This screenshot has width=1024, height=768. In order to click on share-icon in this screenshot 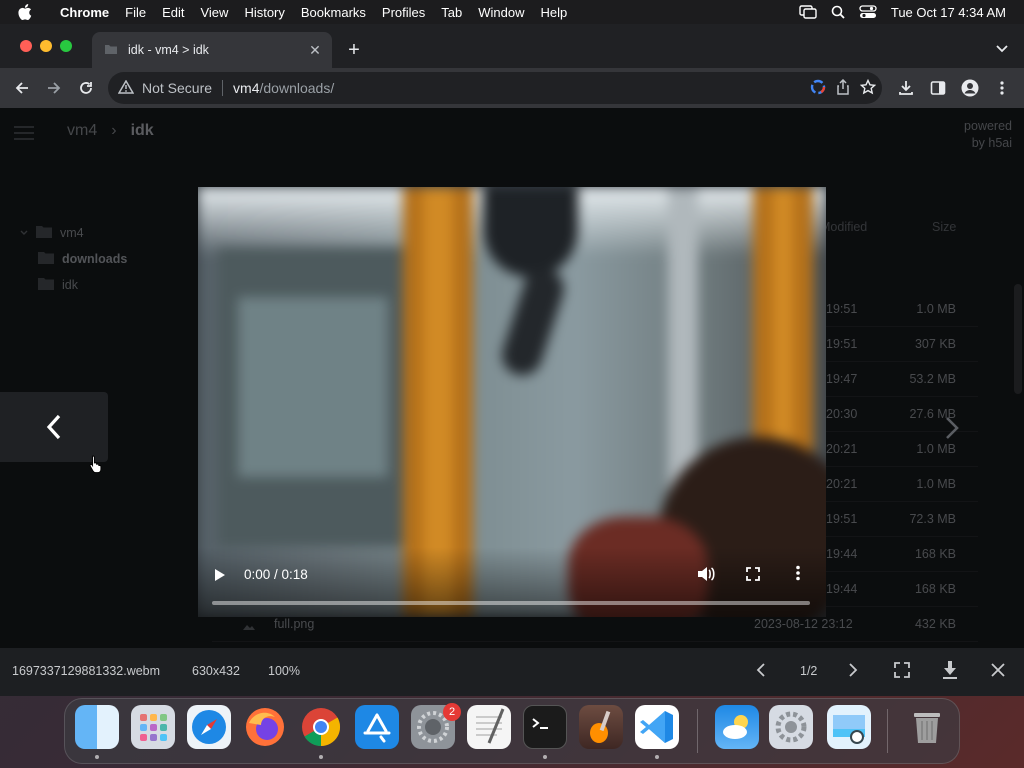, I will do `click(843, 88)`.